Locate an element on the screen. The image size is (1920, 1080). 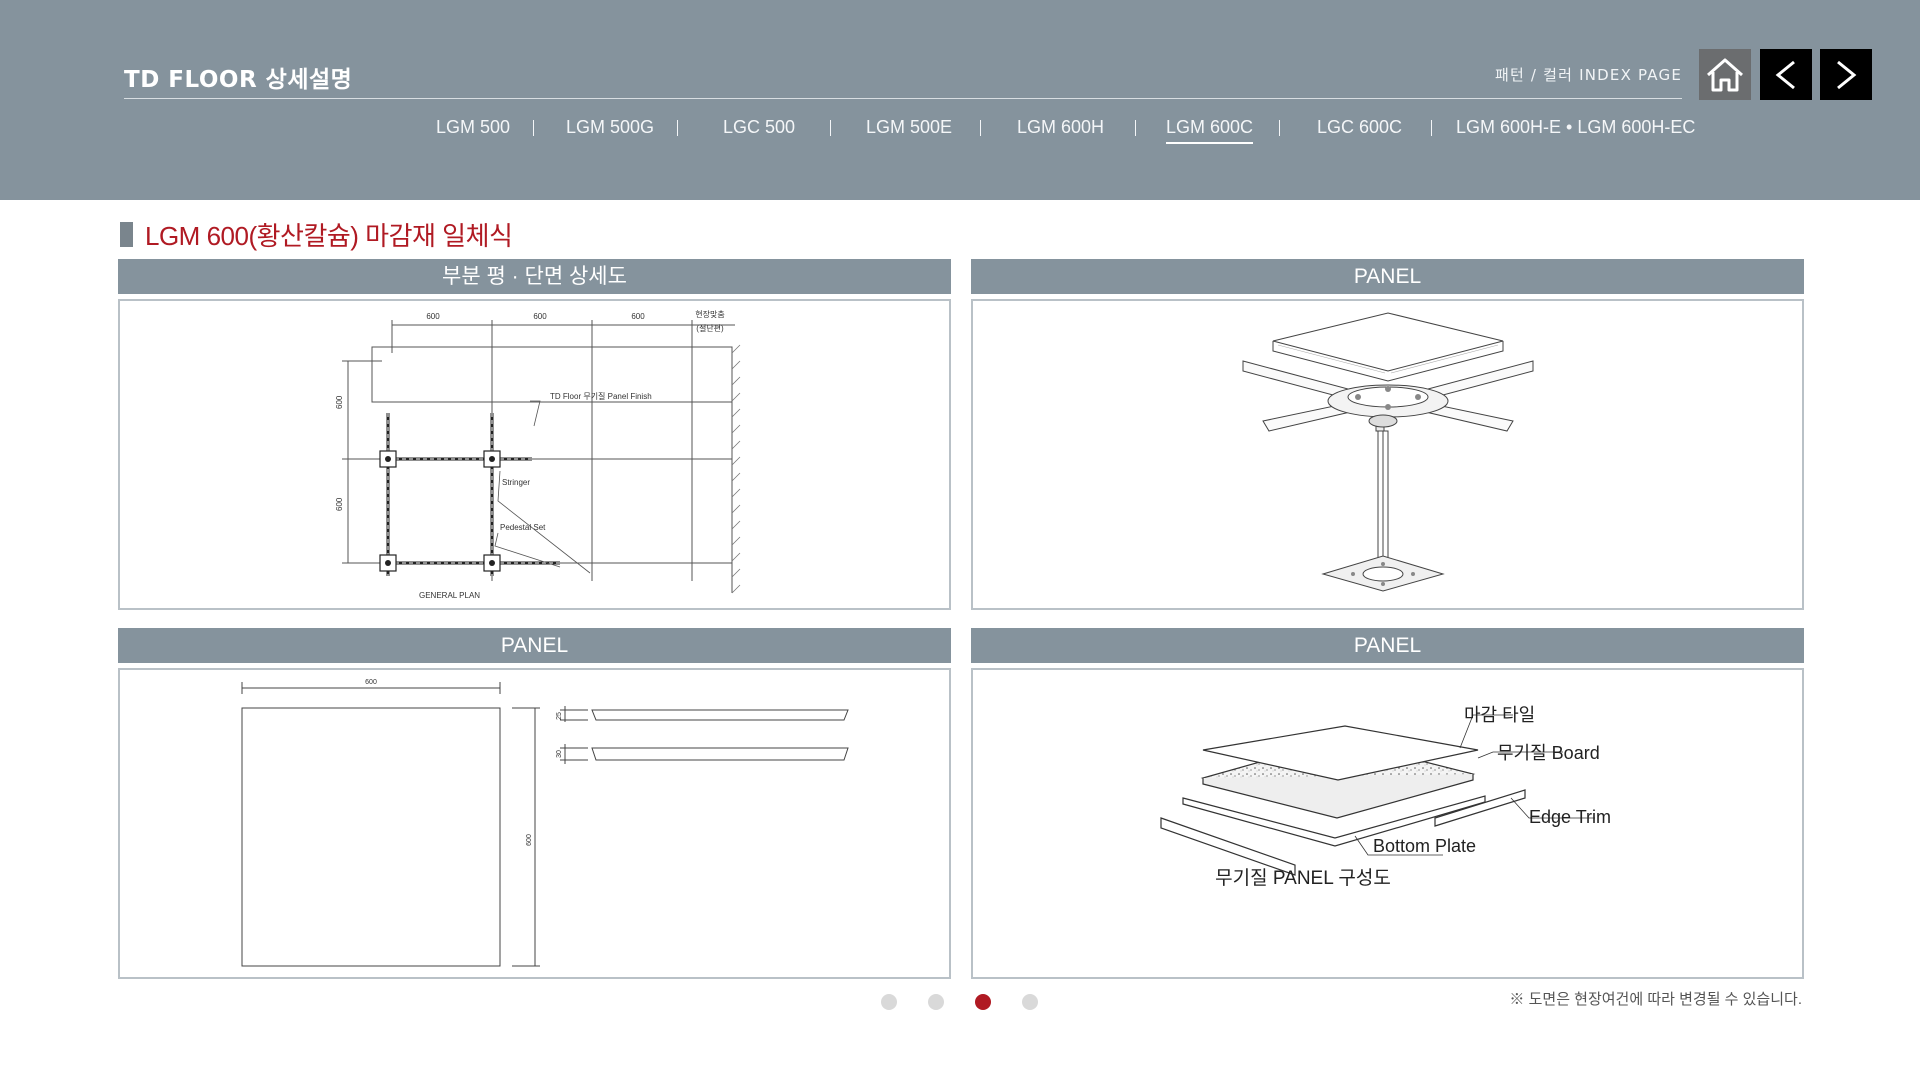
stringer-label: Stringer is located at coordinates (516, 482).